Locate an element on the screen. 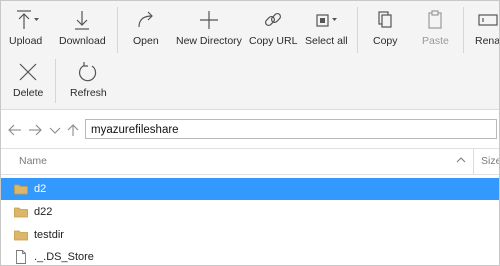 This screenshot has width=500, height=266. copy-url-label: Copy URL is located at coordinates (273, 41).